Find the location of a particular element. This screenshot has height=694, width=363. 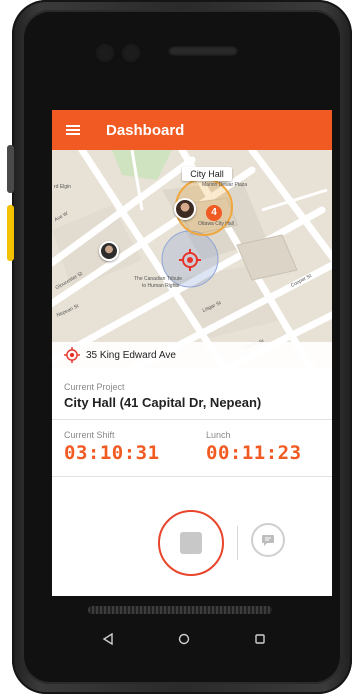

sensor is located at coordinates (131, 53).